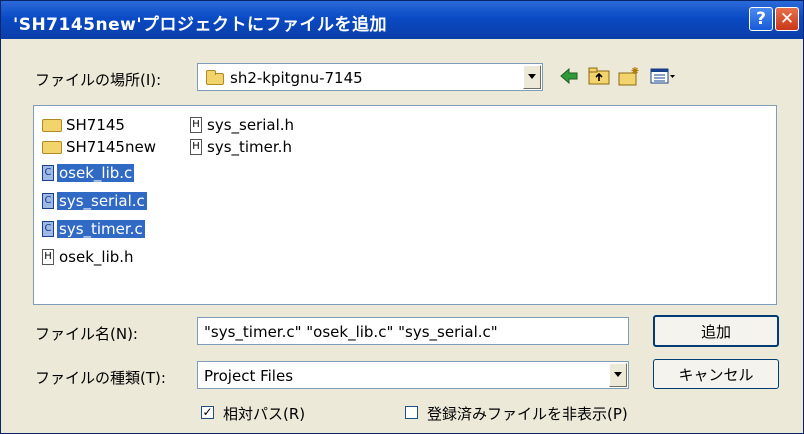  I want to click on location-dropdown: sh2-kpitgnu-7145, so click(370, 77).